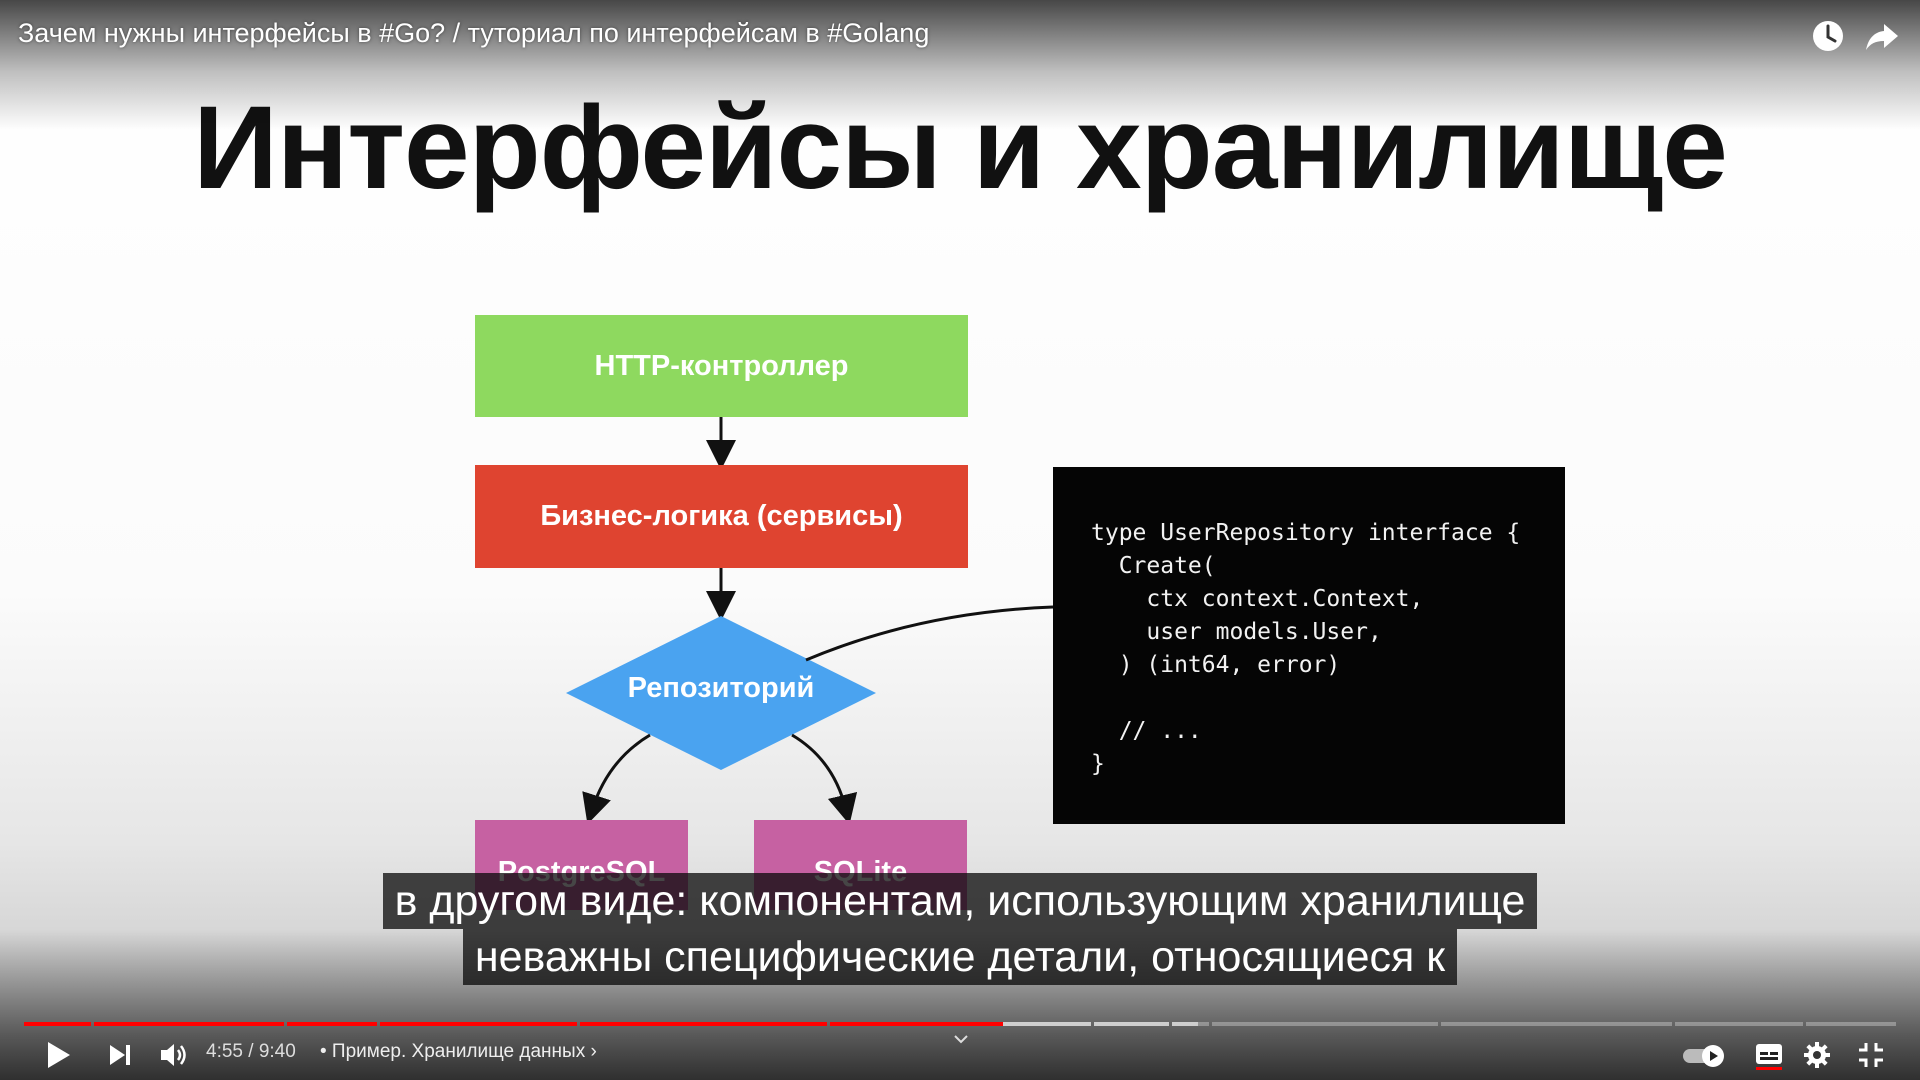  What do you see at coordinates (1236, 632) in the screenshot?
I see `code-line: user models.User,` at bounding box center [1236, 632].